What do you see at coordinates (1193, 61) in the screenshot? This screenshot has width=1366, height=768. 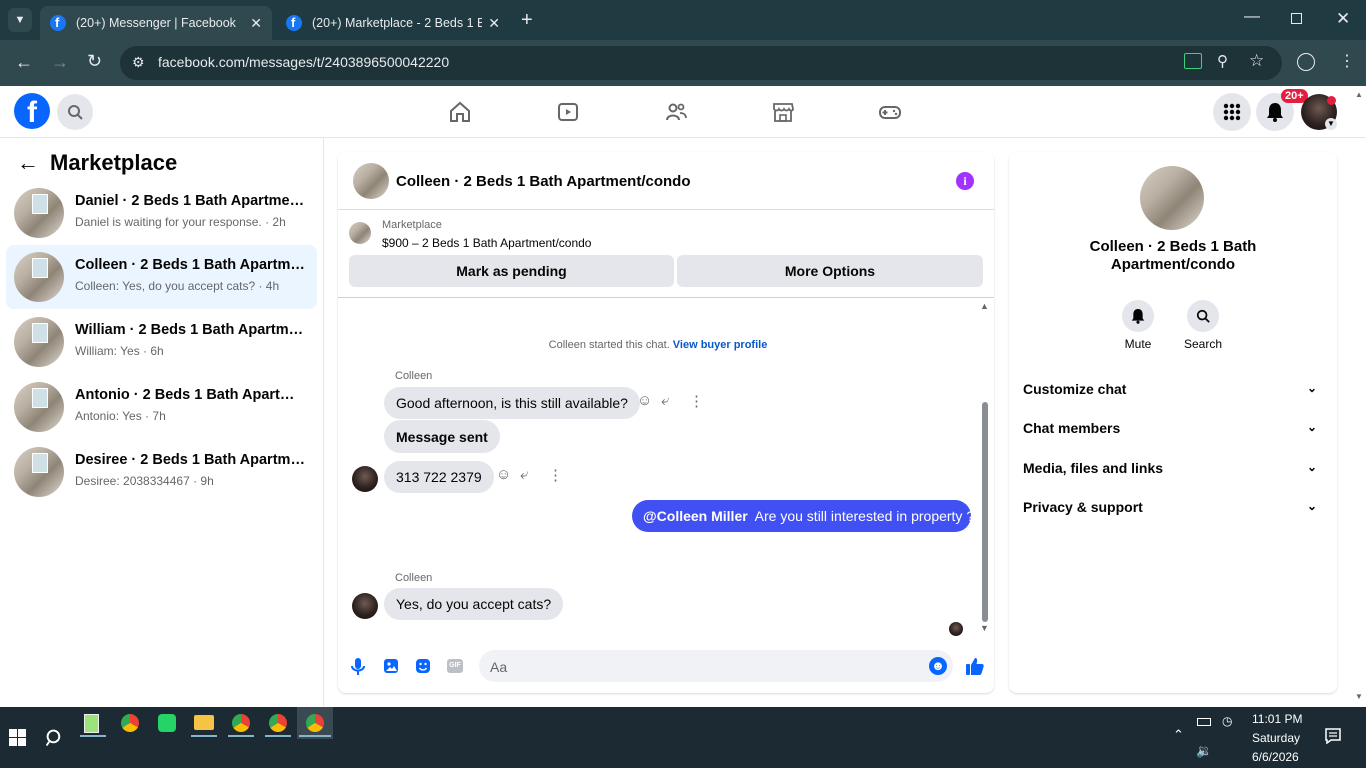 I see `install-app-icon` at bounding box center [1193, 61].